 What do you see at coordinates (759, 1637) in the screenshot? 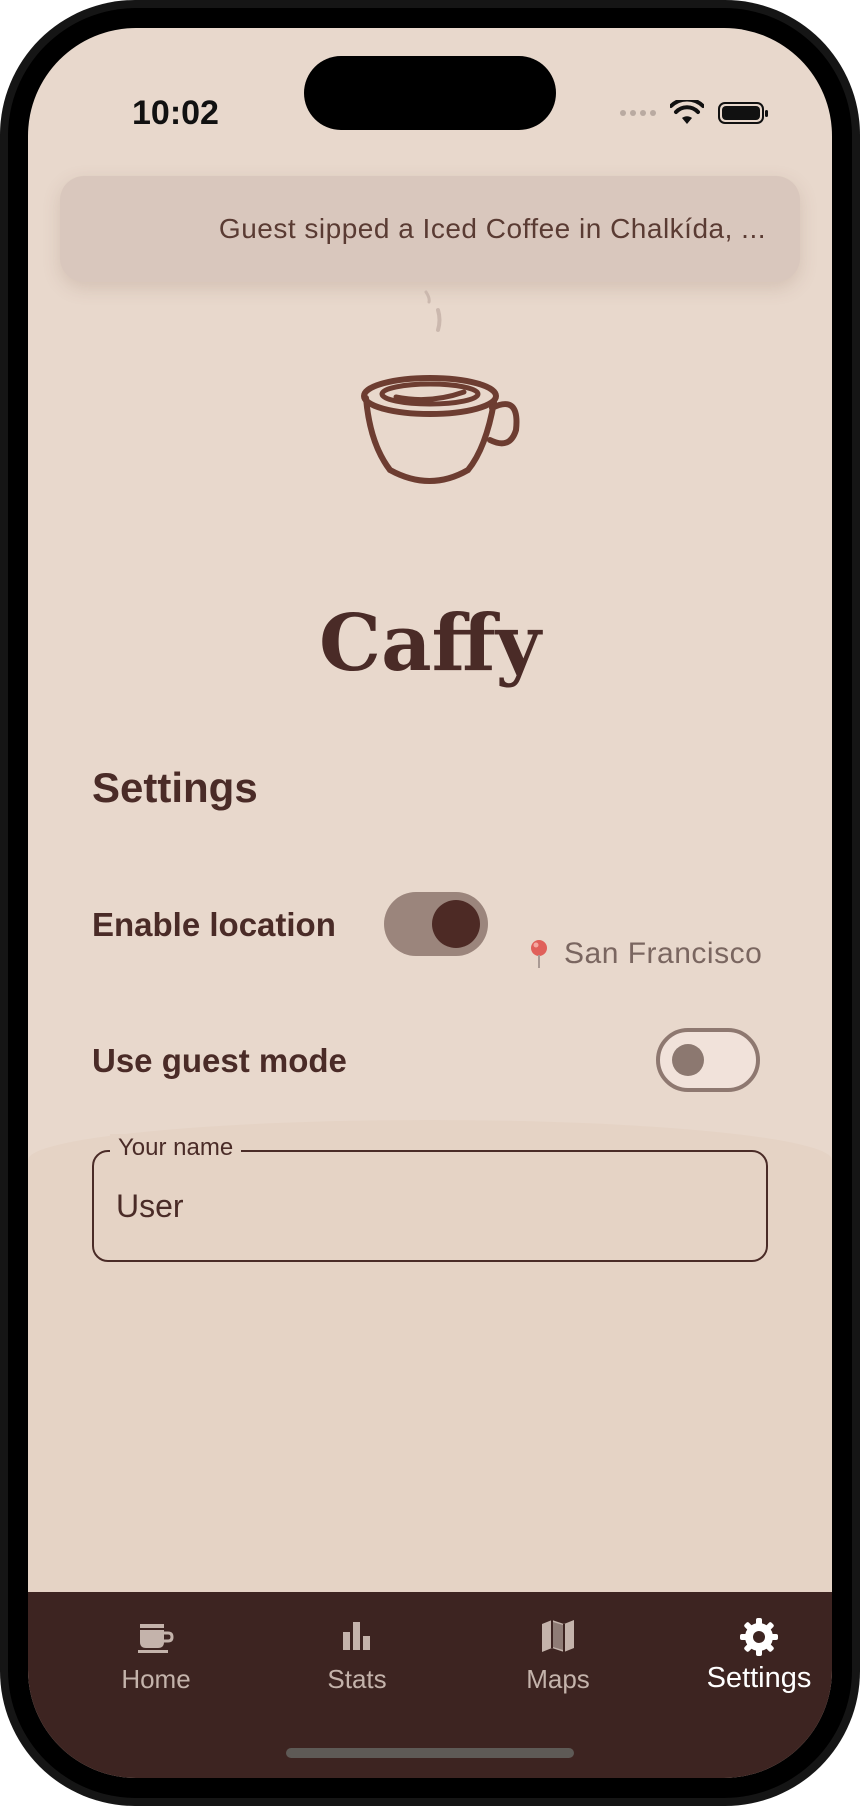
I see `gear-icon` at bounding box center [759, 1637].